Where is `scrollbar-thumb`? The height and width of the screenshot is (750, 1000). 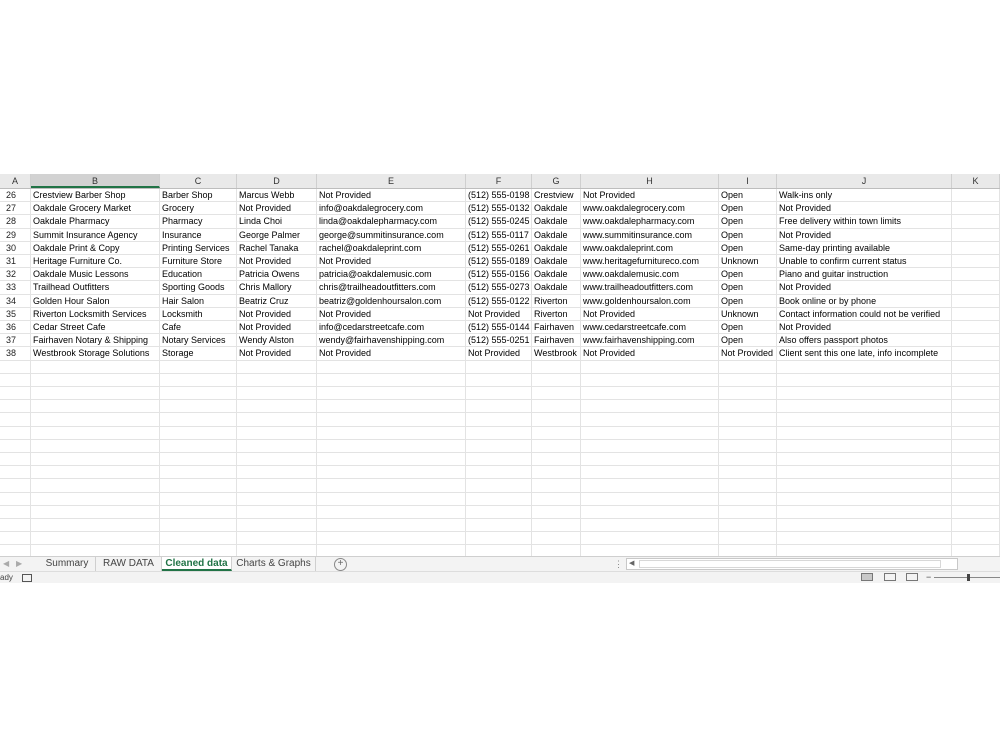
scrollbar-thumb is located at coordinates (790, 564).